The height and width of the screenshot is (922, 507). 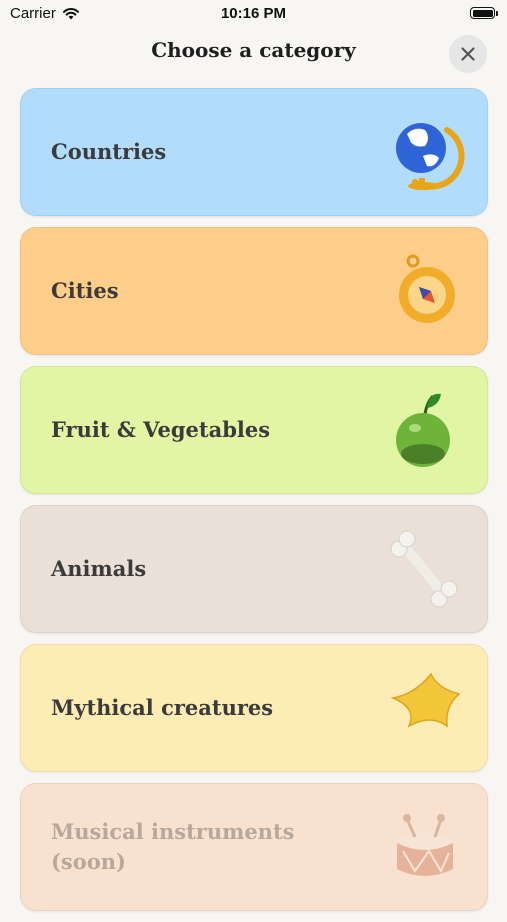 I want to click on category-label: Mythical creatures, so click(x=162, y=707).